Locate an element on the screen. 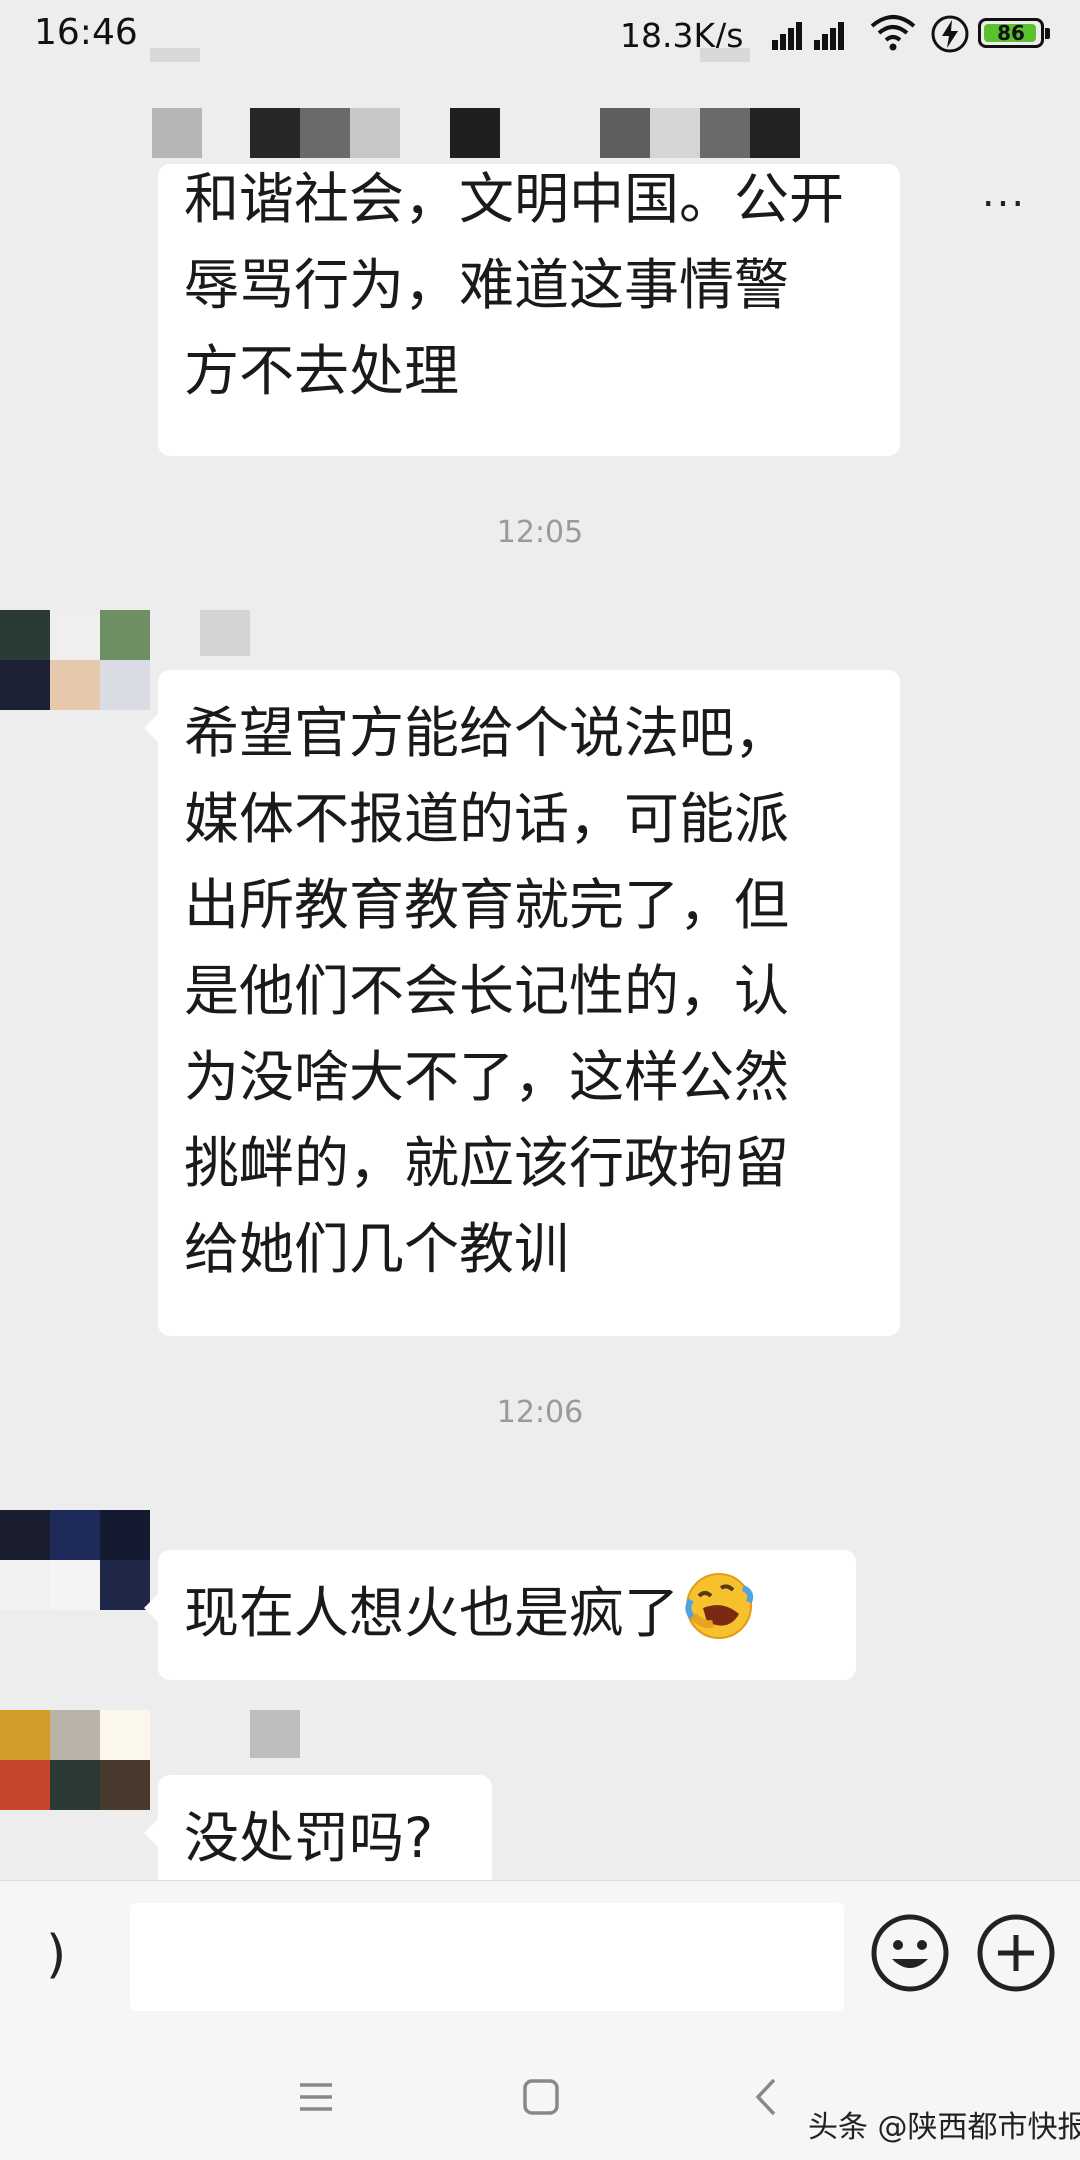  message-text: 方不去处理 is located at coordinates (322, 371).